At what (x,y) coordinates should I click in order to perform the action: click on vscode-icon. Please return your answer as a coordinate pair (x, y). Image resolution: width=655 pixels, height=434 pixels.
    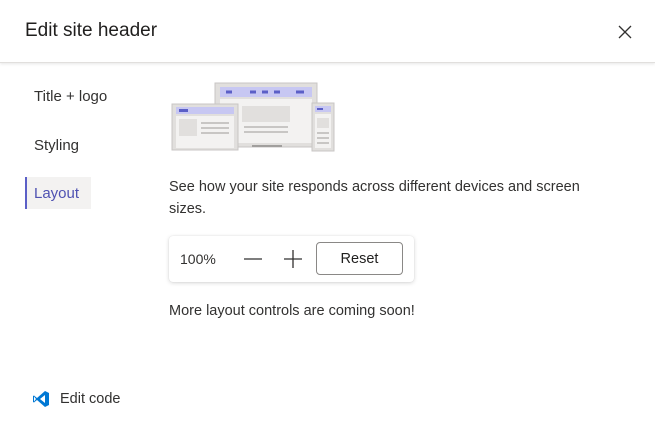
    Looking at the image, I should click on (41, 399).